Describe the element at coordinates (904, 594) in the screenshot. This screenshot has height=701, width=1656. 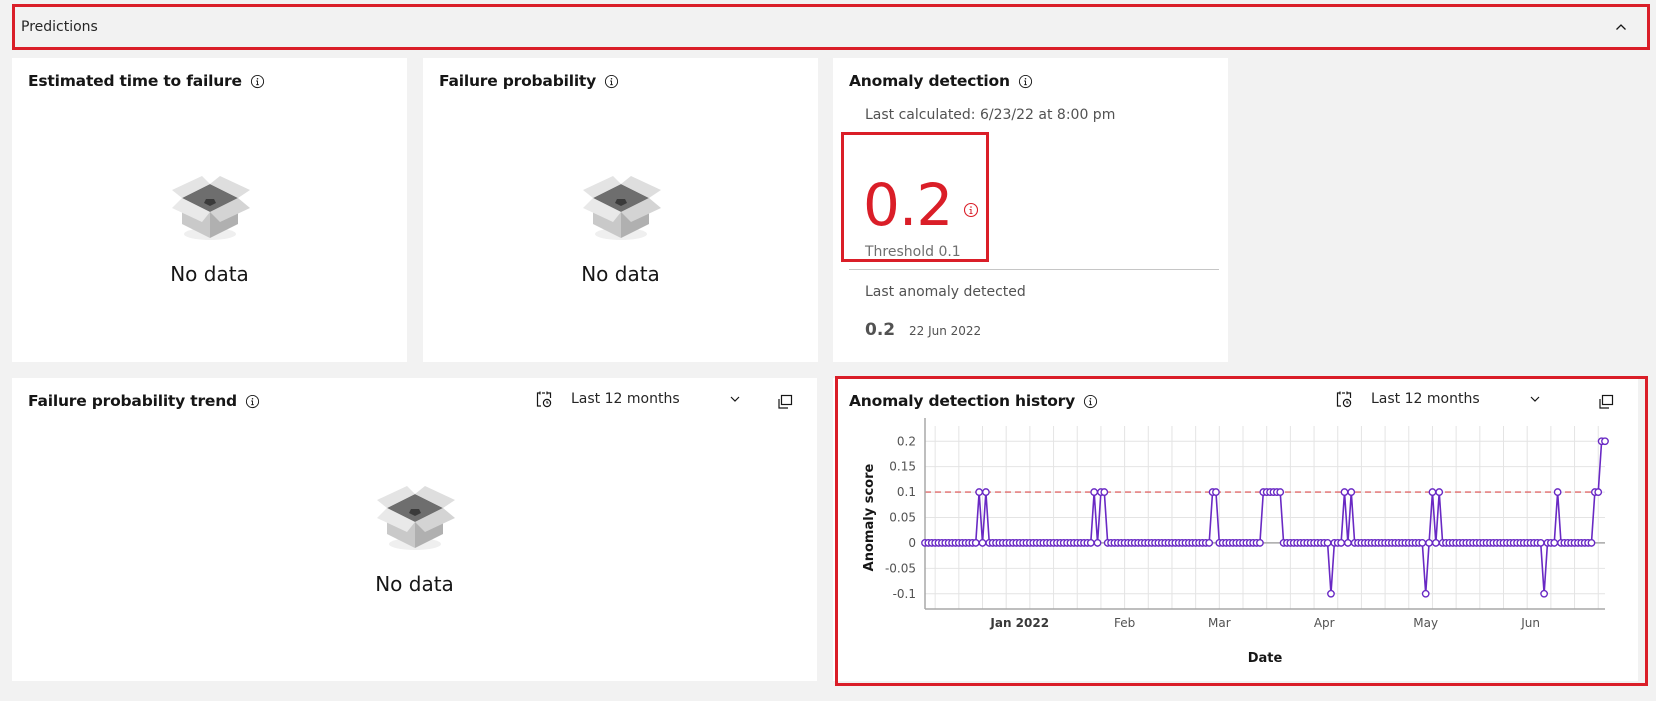
I see `y-tick-label: -0.1` at that location.